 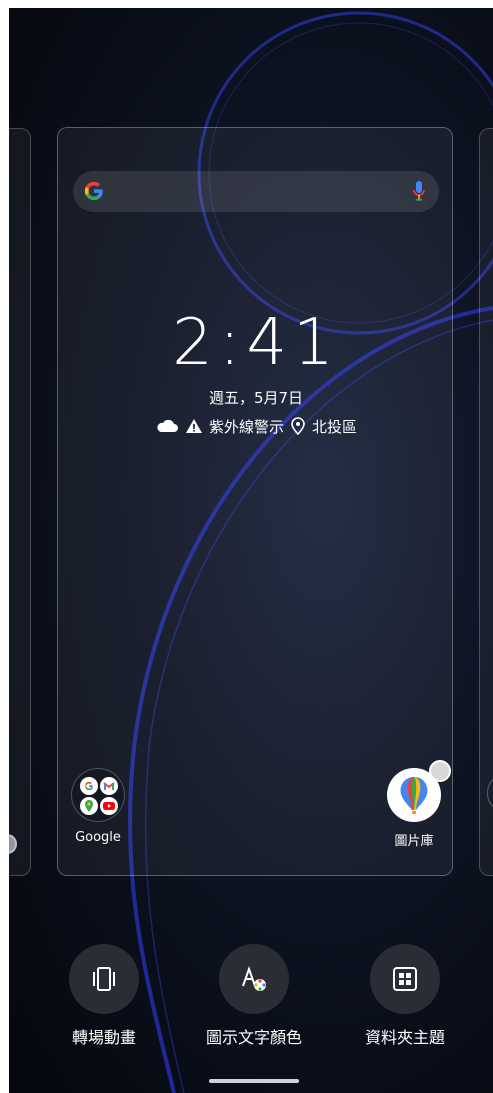 I want to click on mic-icon, so click(x=419, y=191).